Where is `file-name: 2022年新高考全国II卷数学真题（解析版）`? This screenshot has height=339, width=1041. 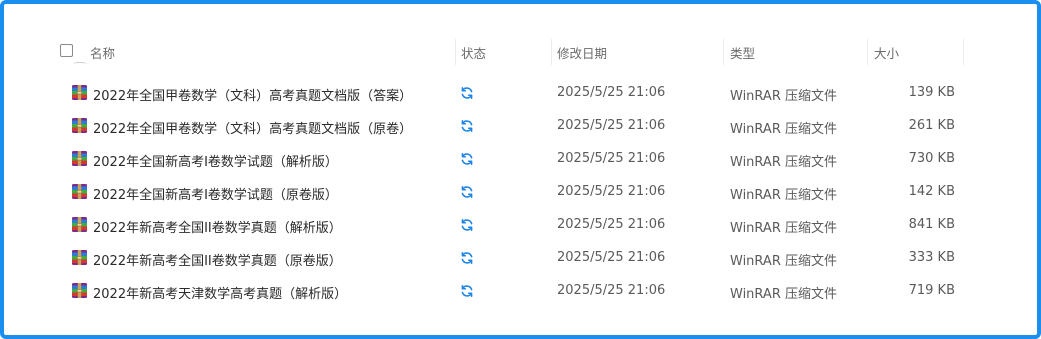 file-name: 2022年新高考全国II卷数学真题（解析版） is located at coordinates (217, 228).